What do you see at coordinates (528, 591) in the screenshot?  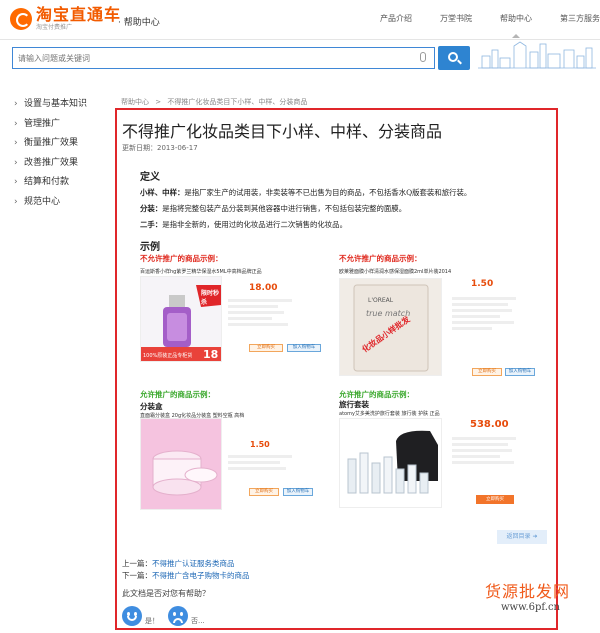 I see `site-watermark: 货源批发网` at bounding box center [528, 591].